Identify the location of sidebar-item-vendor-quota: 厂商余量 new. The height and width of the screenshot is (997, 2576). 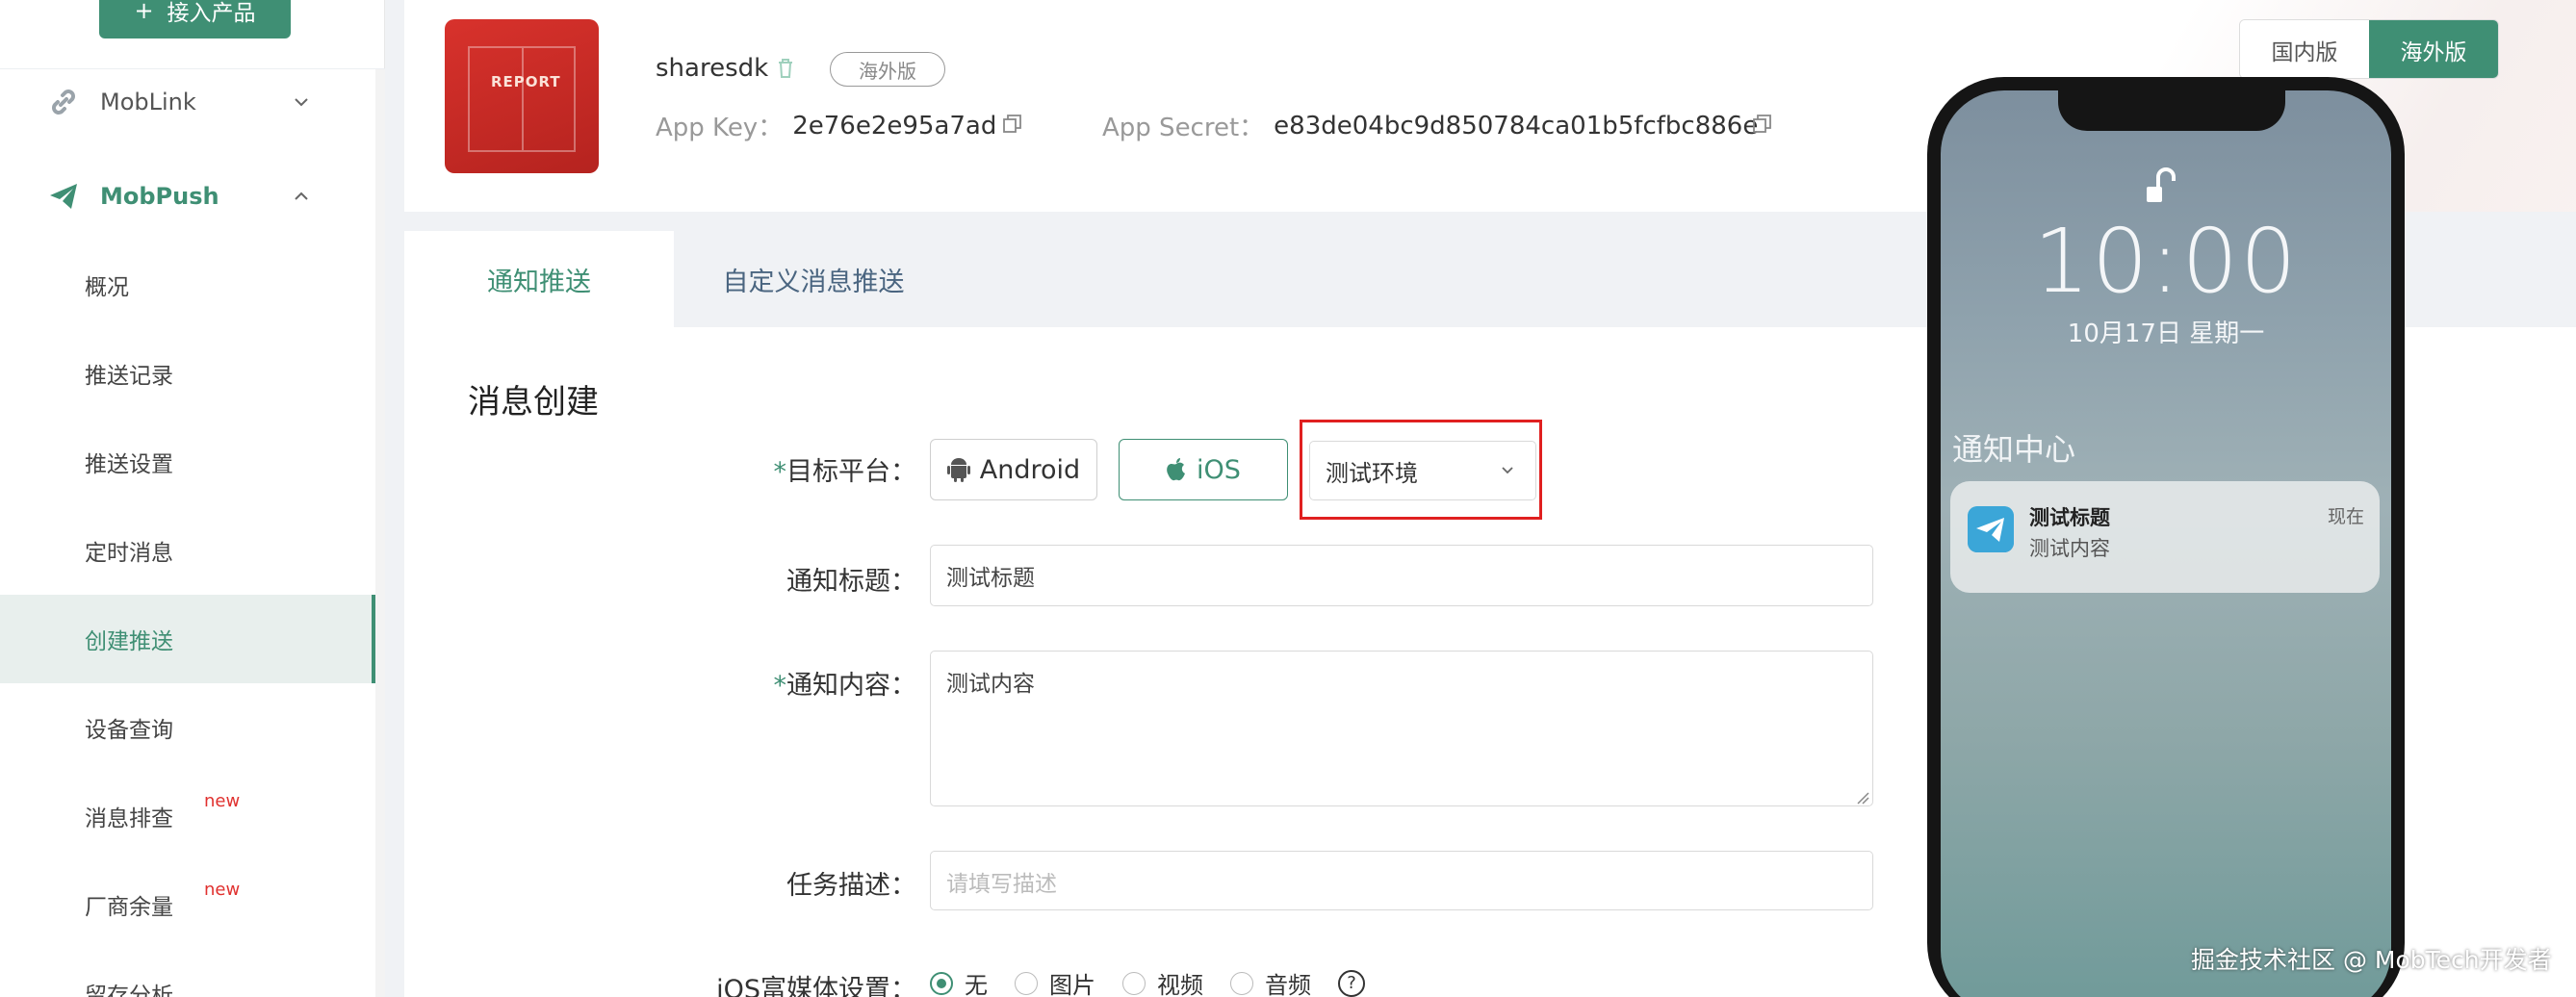
(188, 904).